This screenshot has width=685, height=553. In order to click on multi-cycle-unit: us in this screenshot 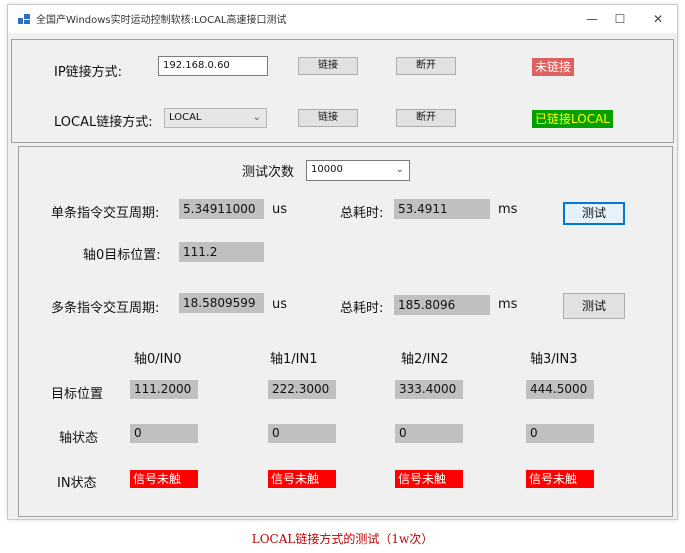, I will do `click(280, 304)`.